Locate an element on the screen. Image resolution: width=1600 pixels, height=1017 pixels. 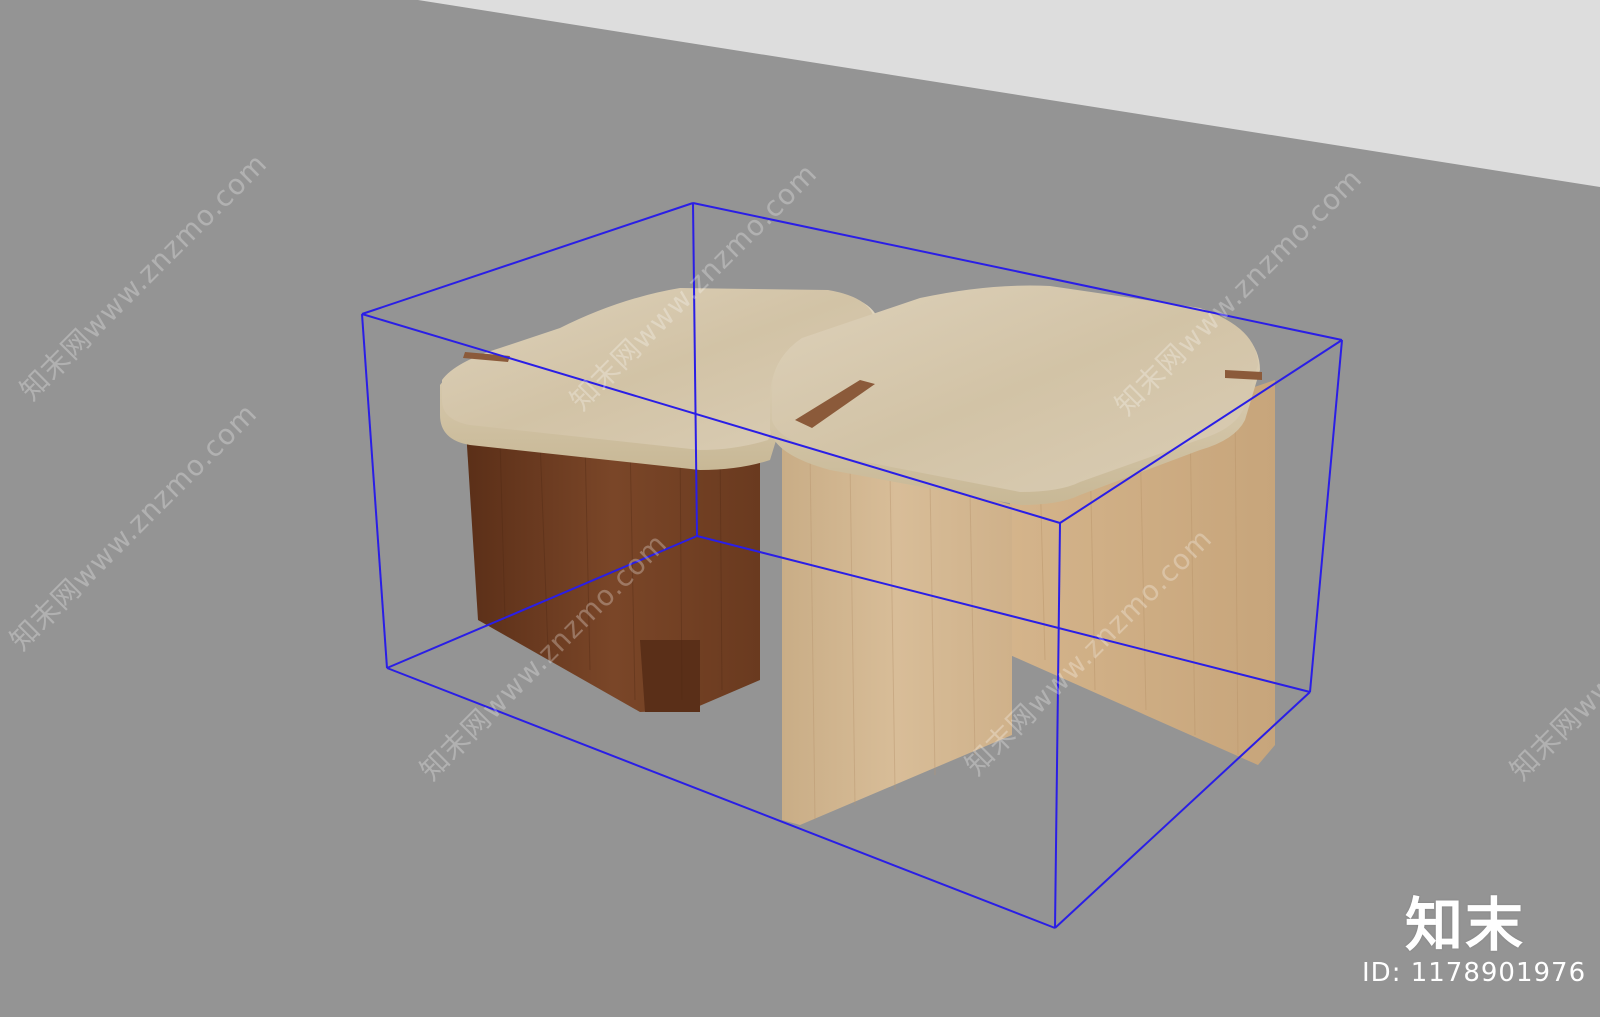
background-wall is located at coordinates (1009, 93).